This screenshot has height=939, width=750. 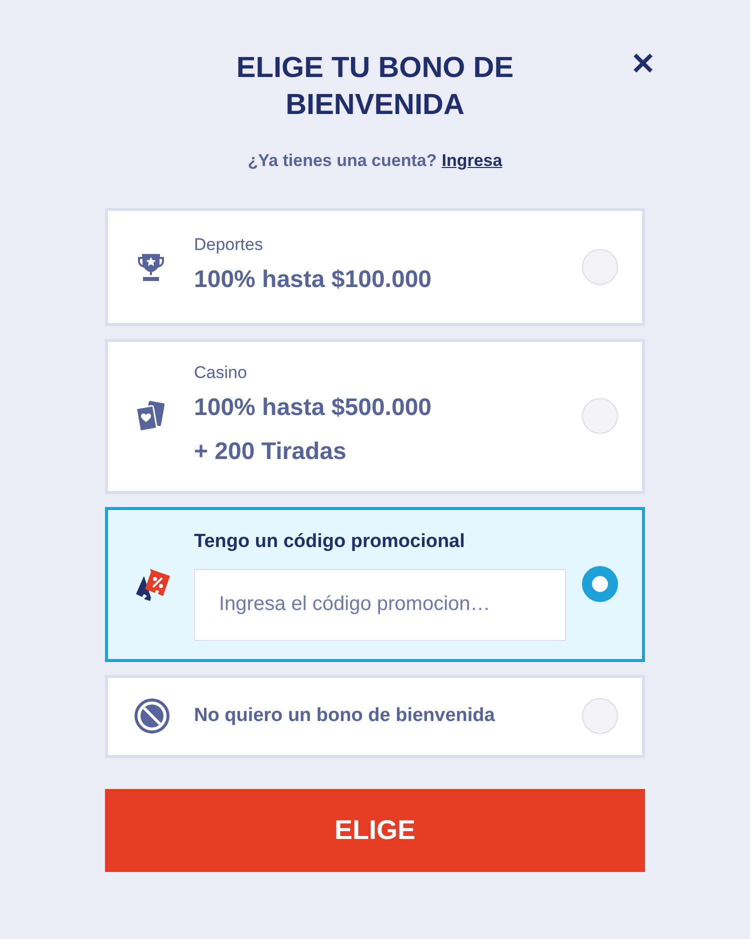 What do you see at coordinates (229, 245) in the screenshot?
I see `option-label: Deportes` at bounding box center [229, 245].